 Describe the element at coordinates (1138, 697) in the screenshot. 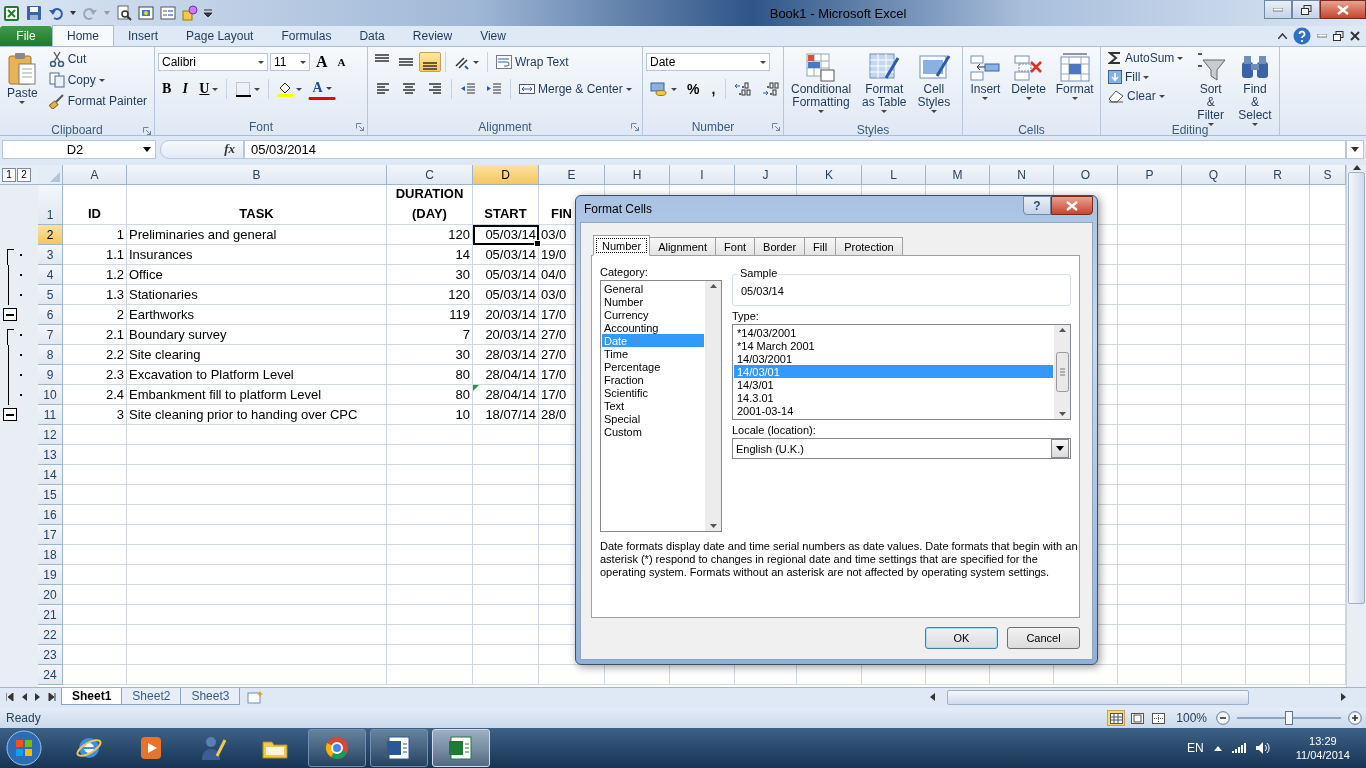

I see `horizontal-scrollbar` at that location.